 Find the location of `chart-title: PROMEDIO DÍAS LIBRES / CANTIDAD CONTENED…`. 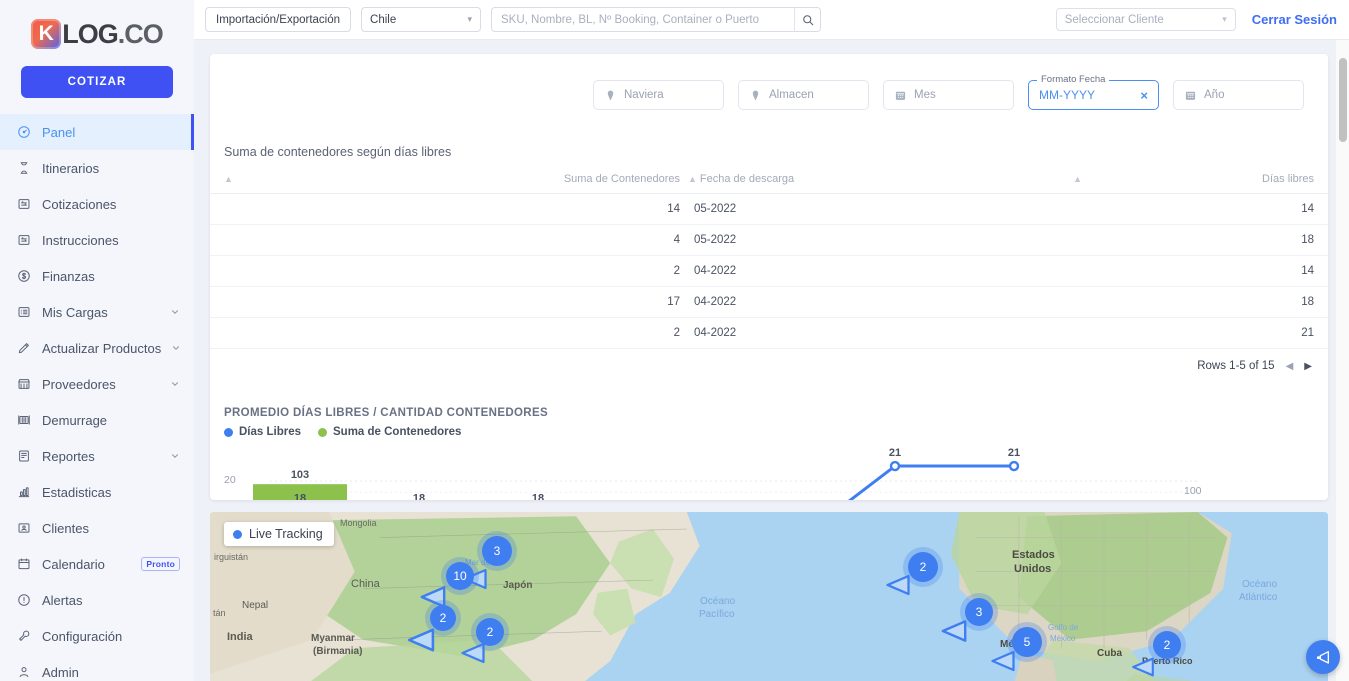

chart-title: PROMEDIO DÍAS LIBRES / CANTIDAD CONTENED… is located at coordinates (386, 413).